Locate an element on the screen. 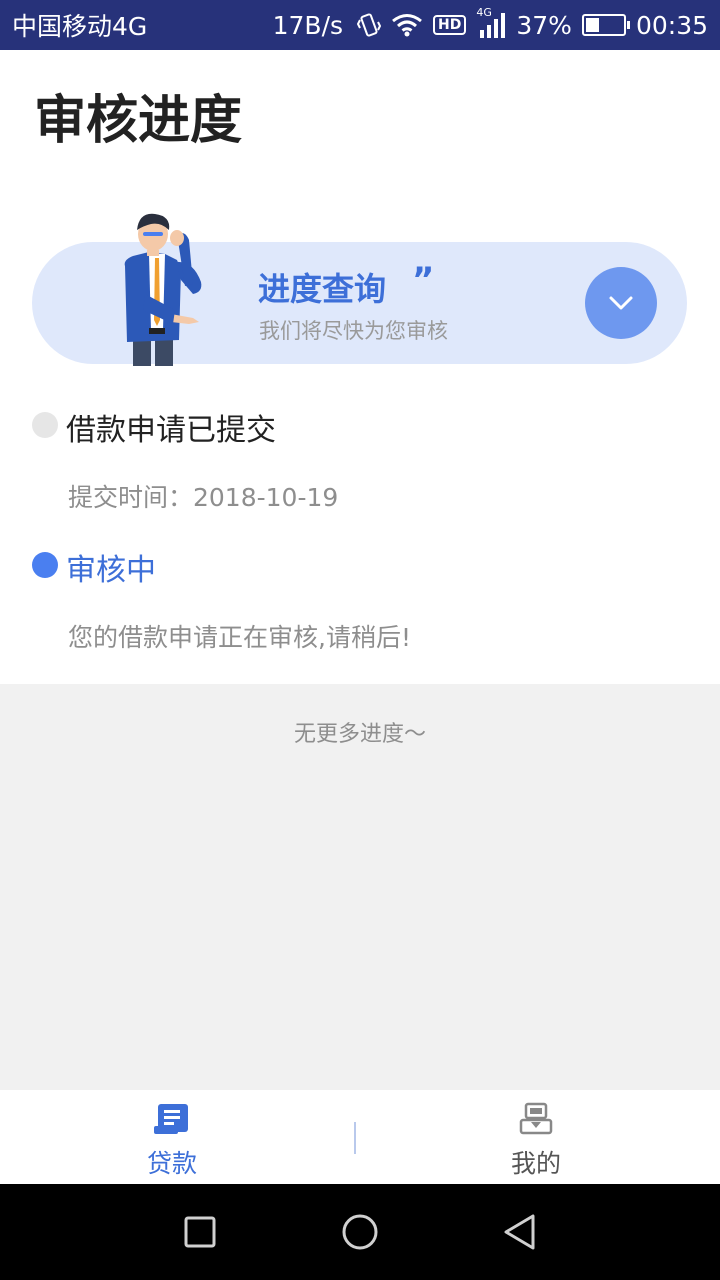 Image resolution: width=720 pixels, height=1280 pixels. status-icons: 17B/s HD 4G 37% 00:35 is located at coordinates (490, 23).